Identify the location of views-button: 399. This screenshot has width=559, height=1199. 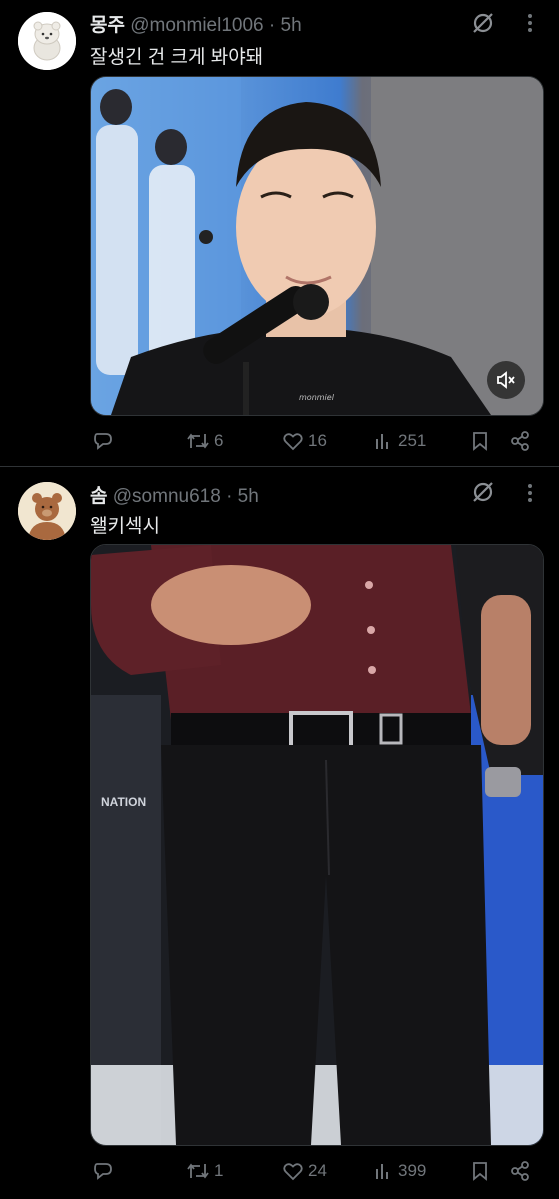
(400, 1171).